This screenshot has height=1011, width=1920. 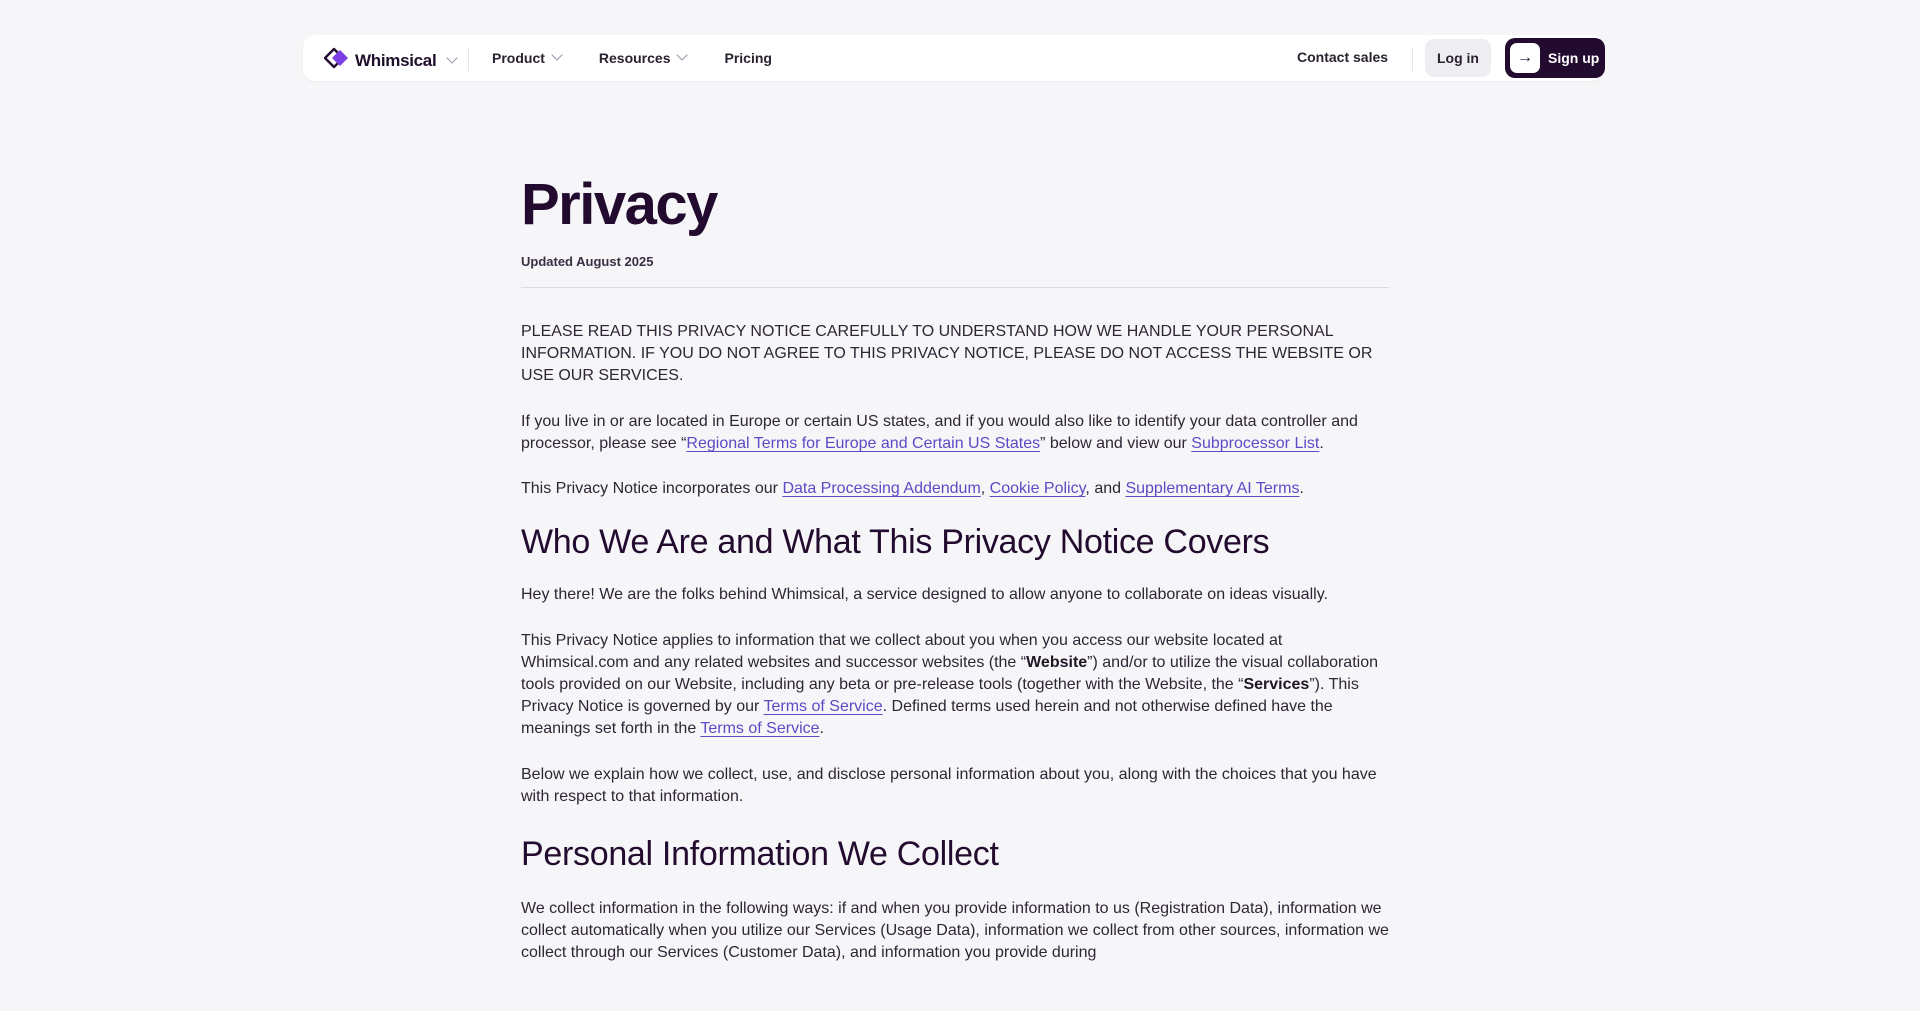 I want to click on nav-item-product: Product, so click(x=527, y=57).